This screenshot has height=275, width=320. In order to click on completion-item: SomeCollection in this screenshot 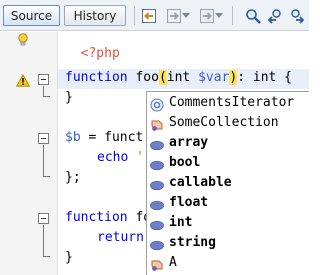, I will do `click(228, 125)`.